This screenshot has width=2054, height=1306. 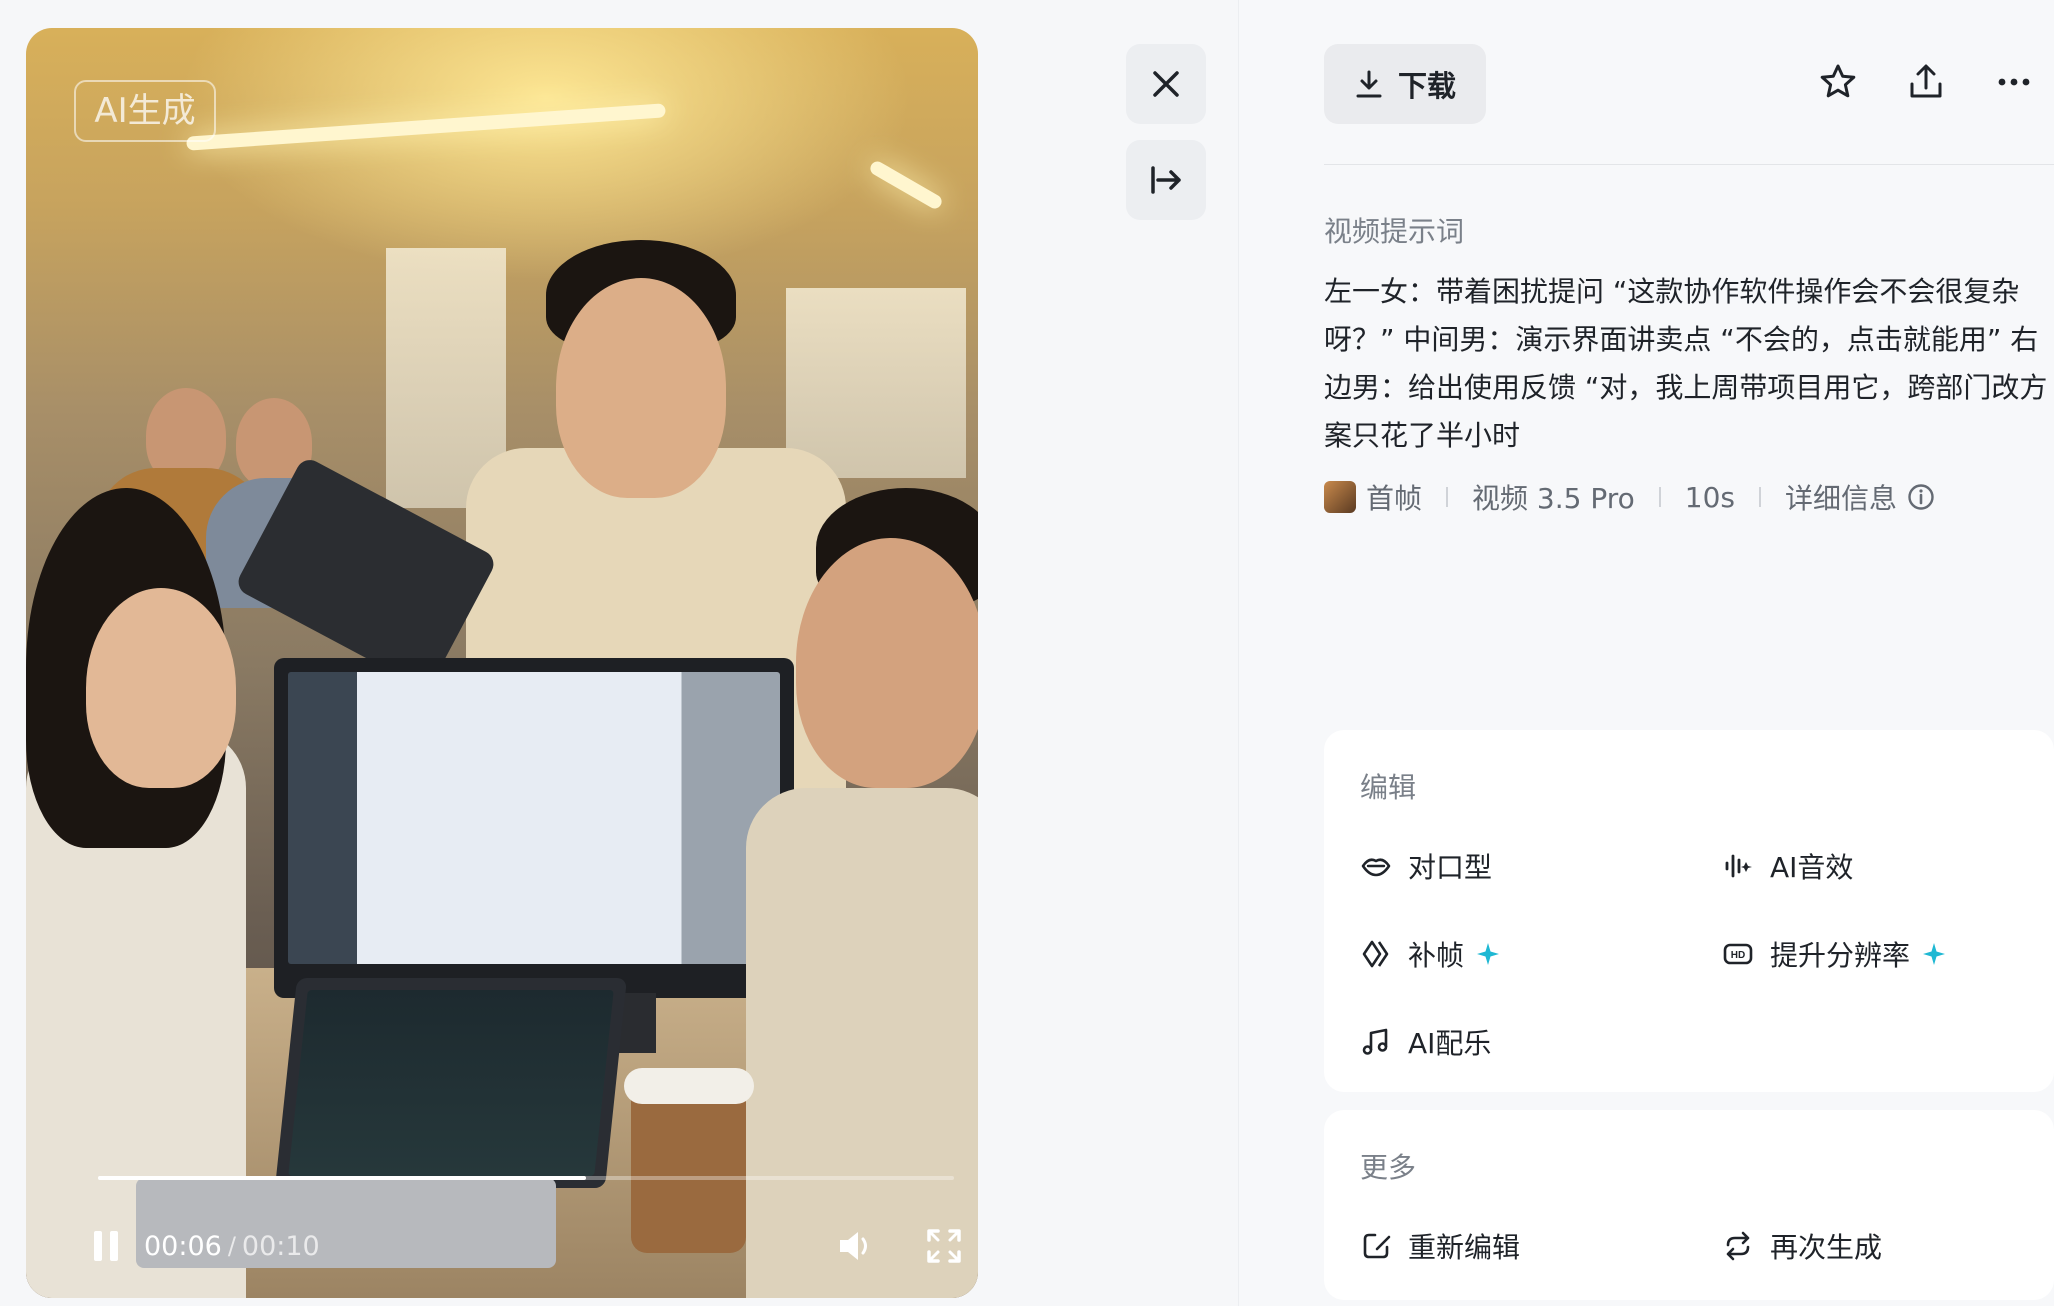 What do you see at coordinates (1375, 954) in the screenshot?
I see `frame-interpolation-icon` at bounding box center [1375, 954].